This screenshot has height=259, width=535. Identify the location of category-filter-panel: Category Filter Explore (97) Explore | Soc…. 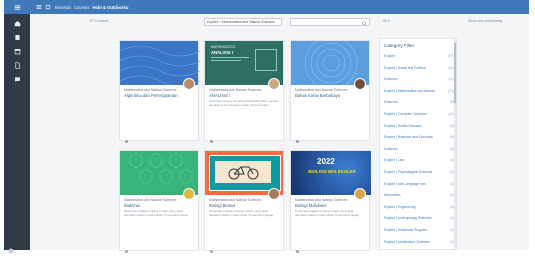
(418, 144).